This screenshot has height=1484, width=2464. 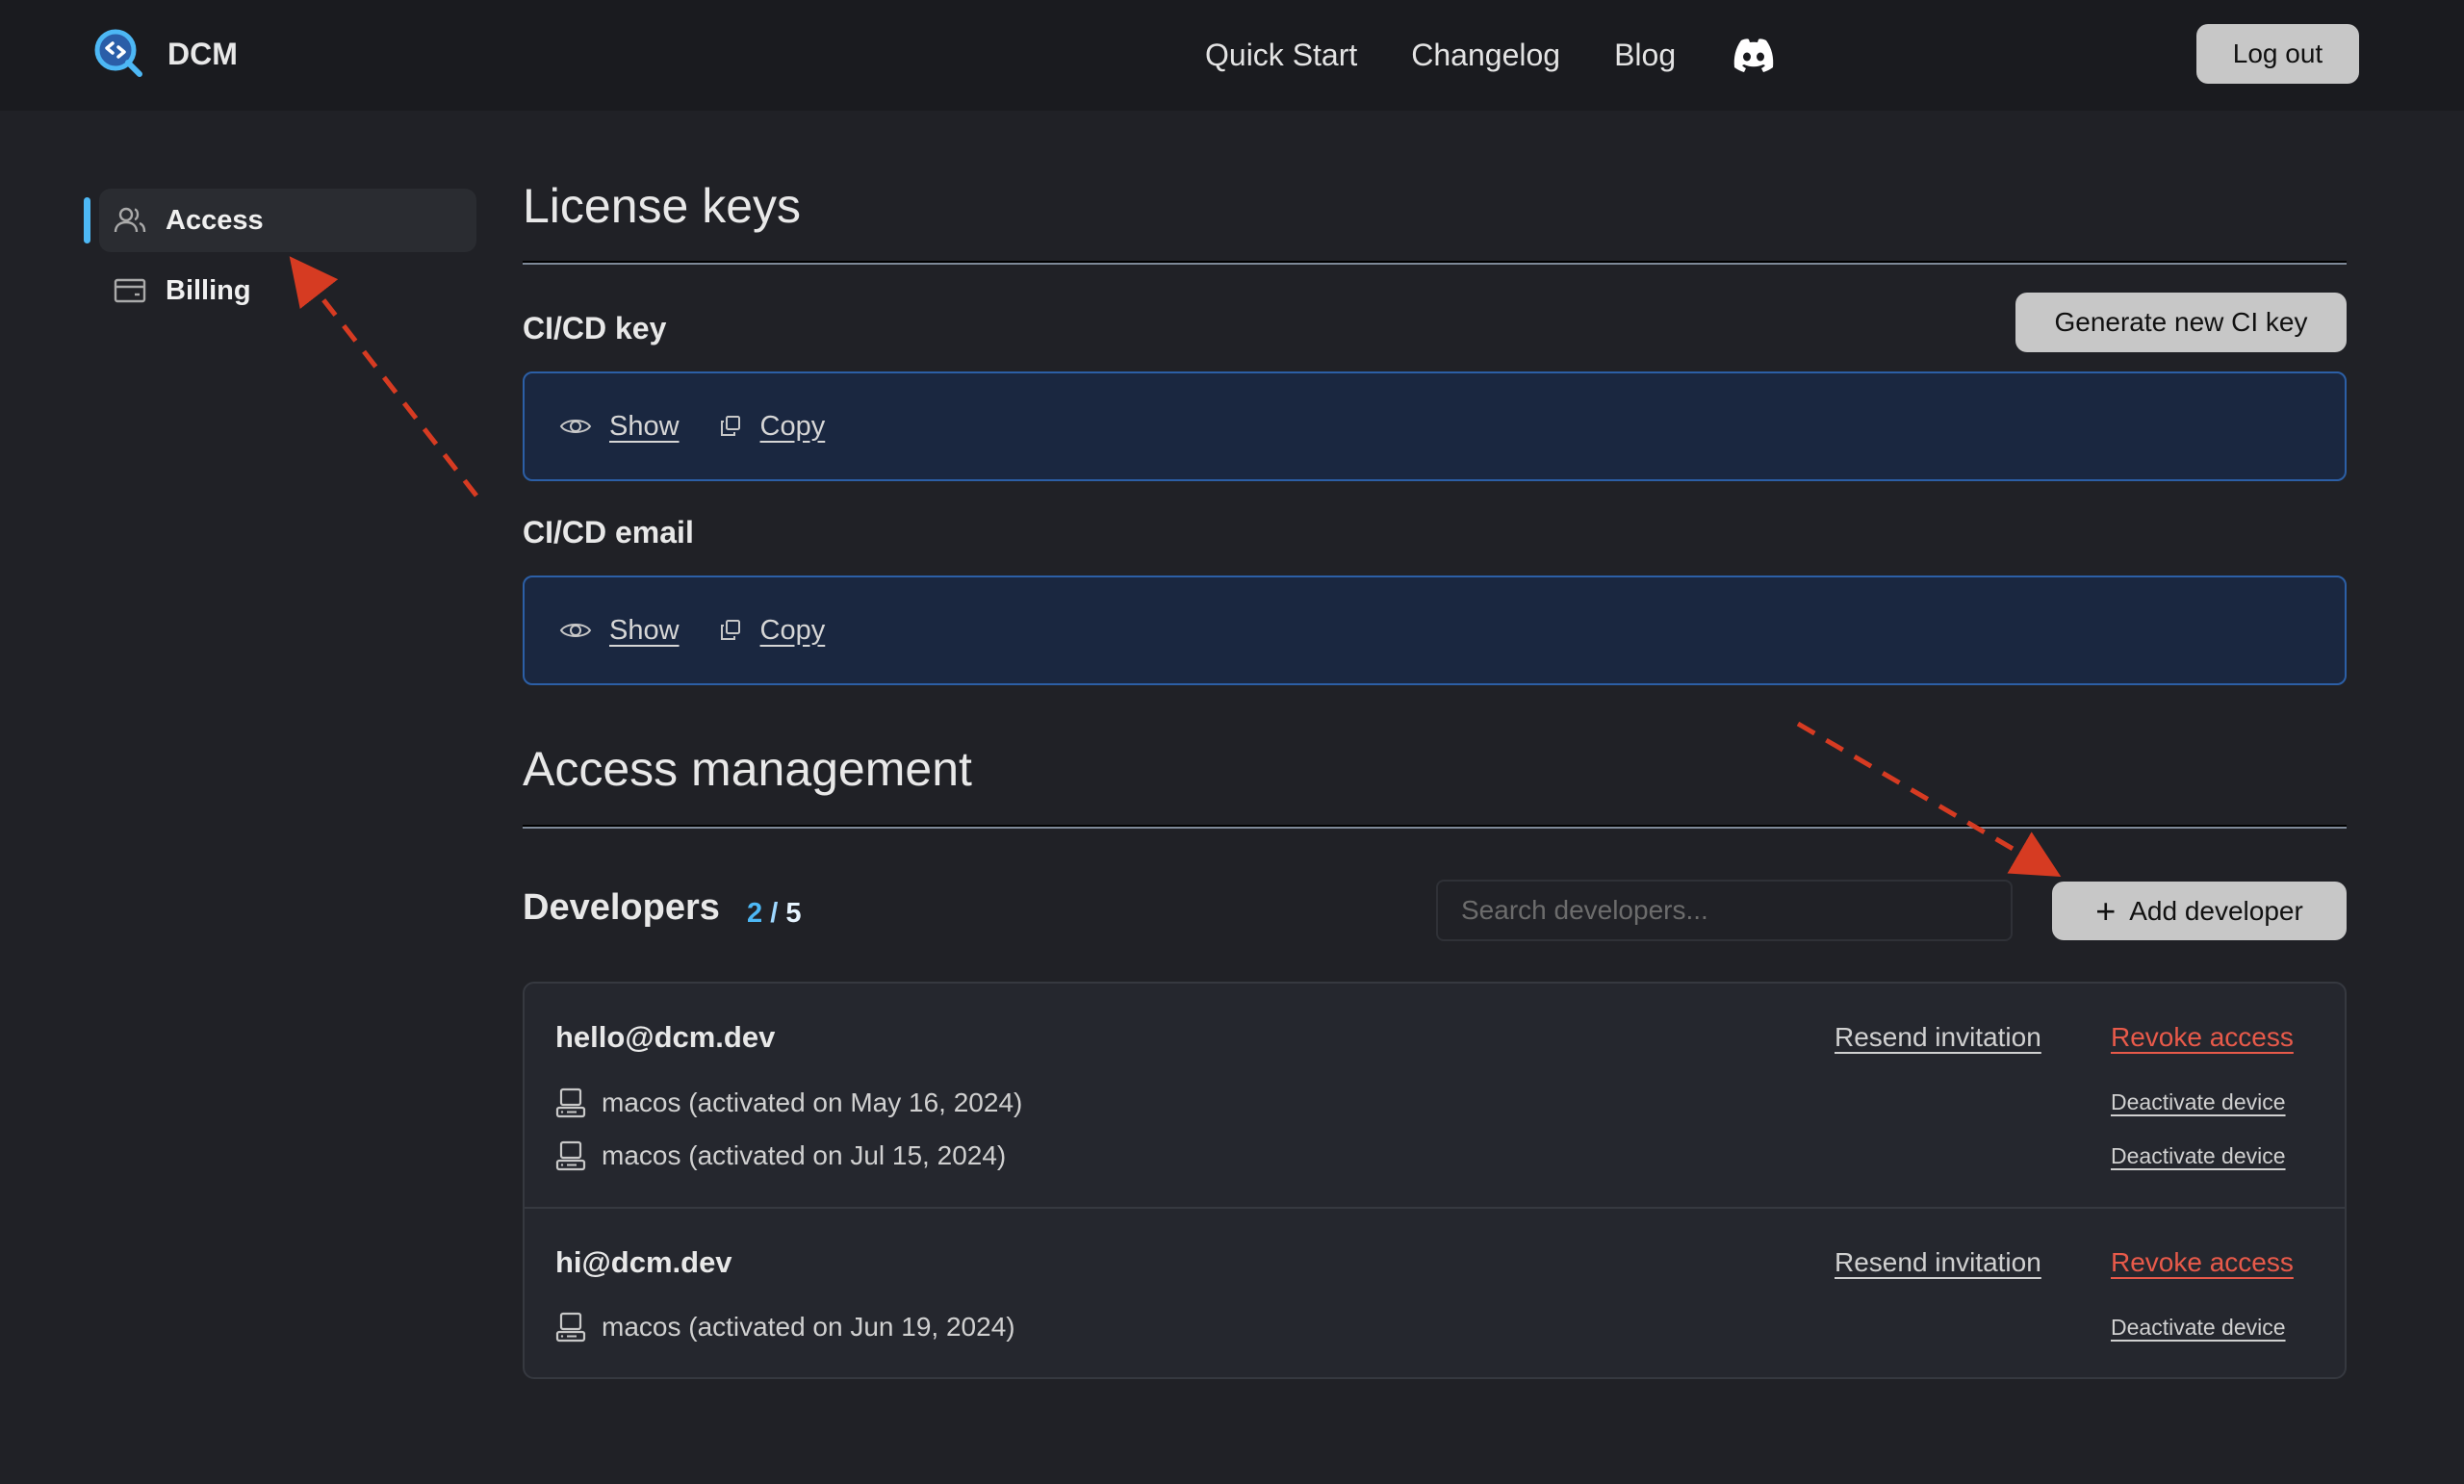 I want to click on copy-ci-key-button: Copy, so click(x=772, y=426).